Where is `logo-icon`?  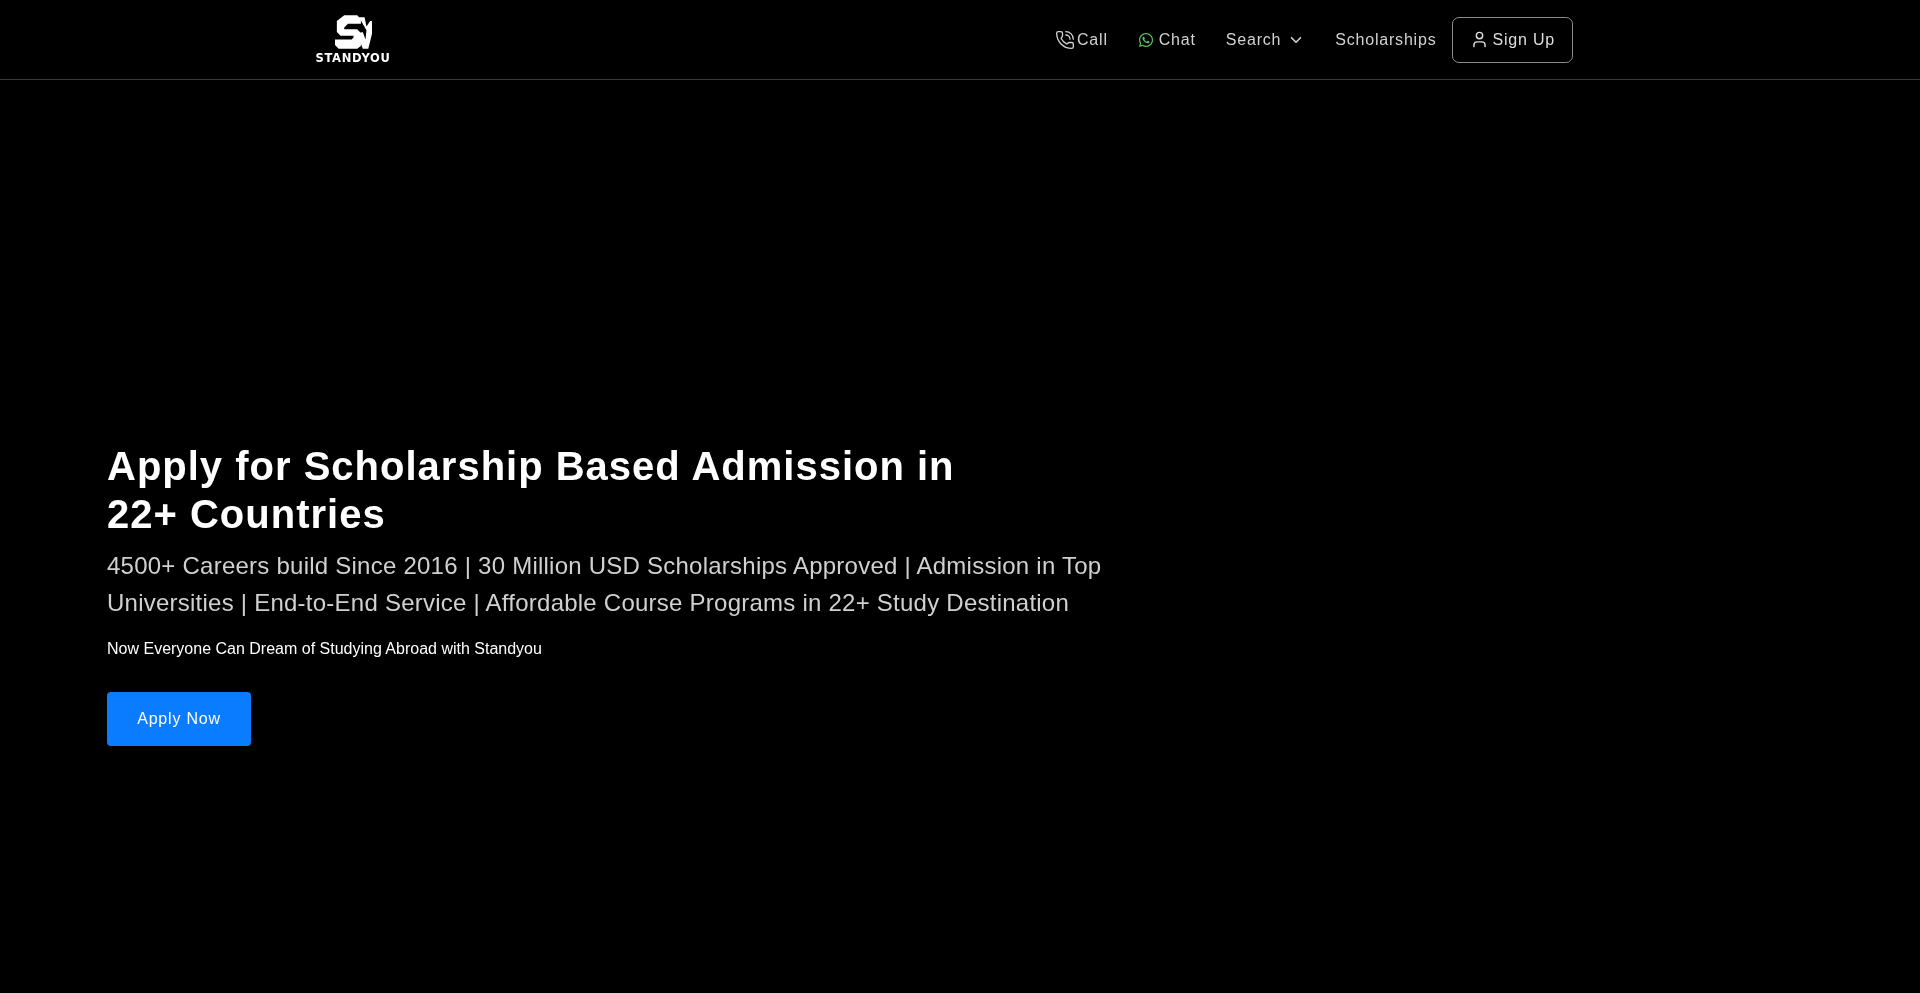
logo-icon is located at coordinates (353, 32).